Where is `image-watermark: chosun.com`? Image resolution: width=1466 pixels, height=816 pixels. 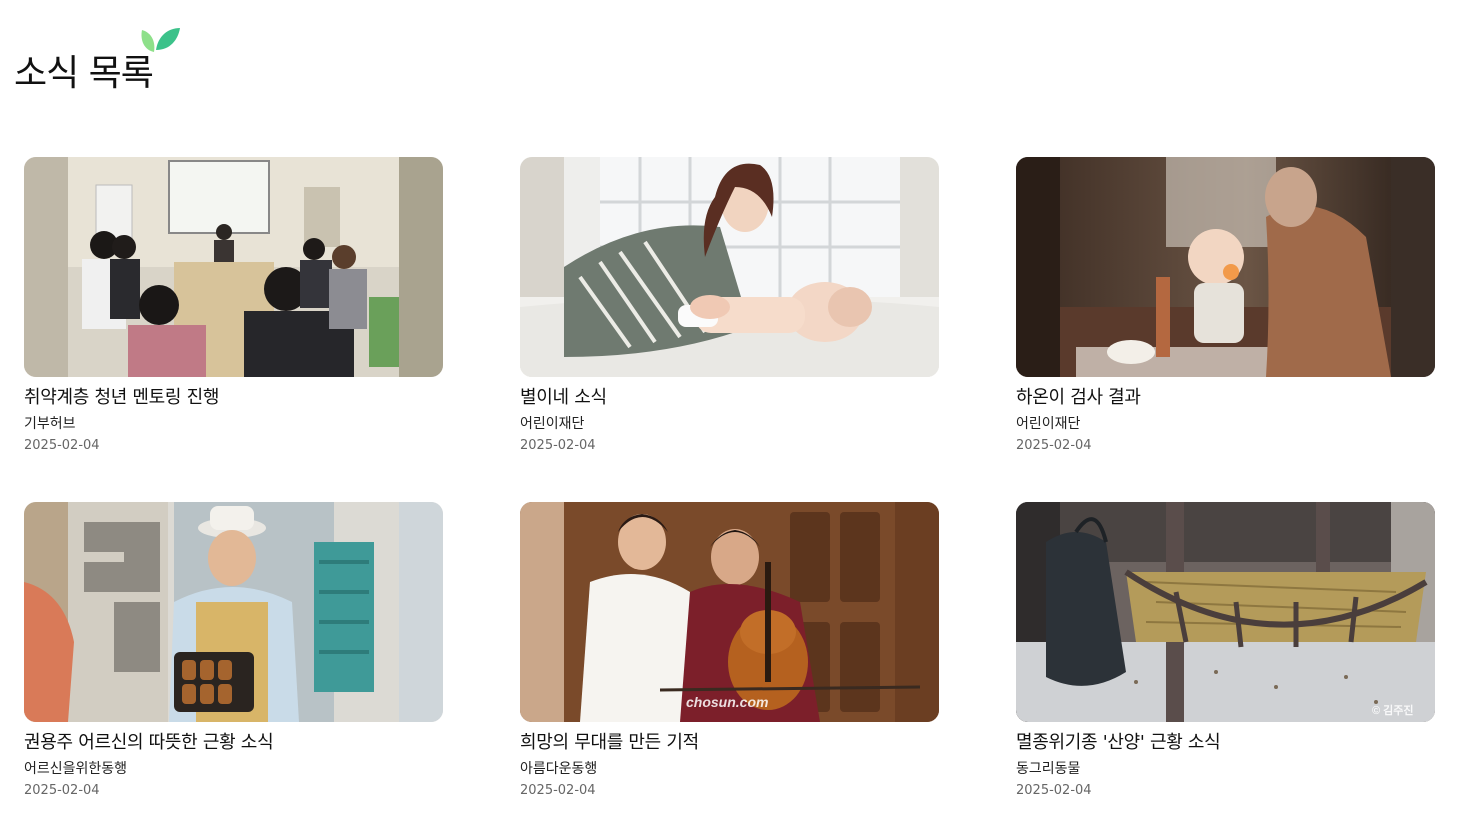 image-watermark: chosun.com is located at coordinates (727, 702).